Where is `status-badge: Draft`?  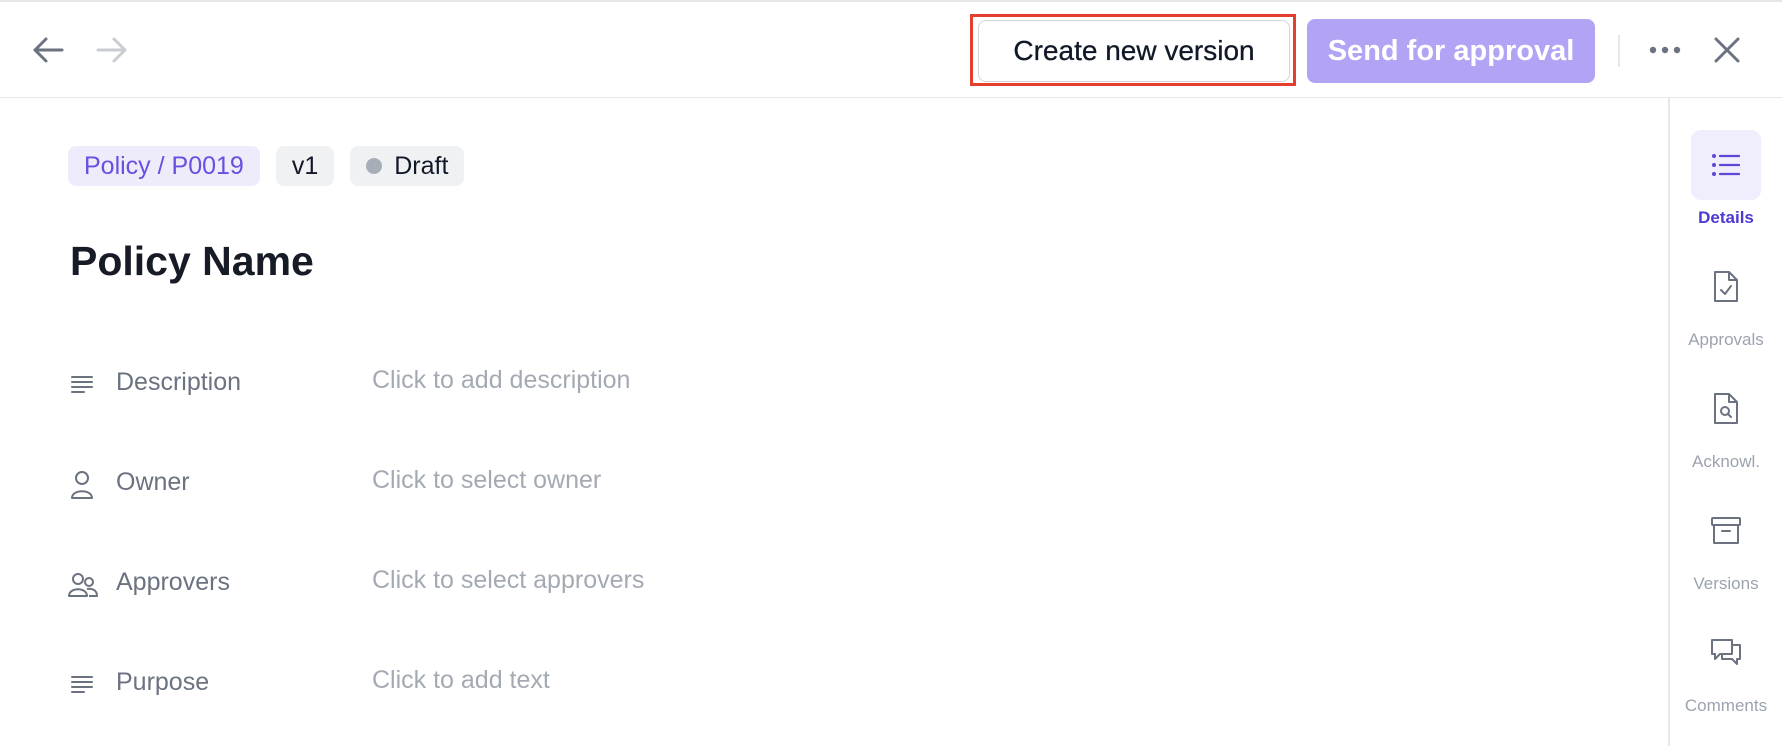
status-badge: Draft is located at coordinates (407, 166).